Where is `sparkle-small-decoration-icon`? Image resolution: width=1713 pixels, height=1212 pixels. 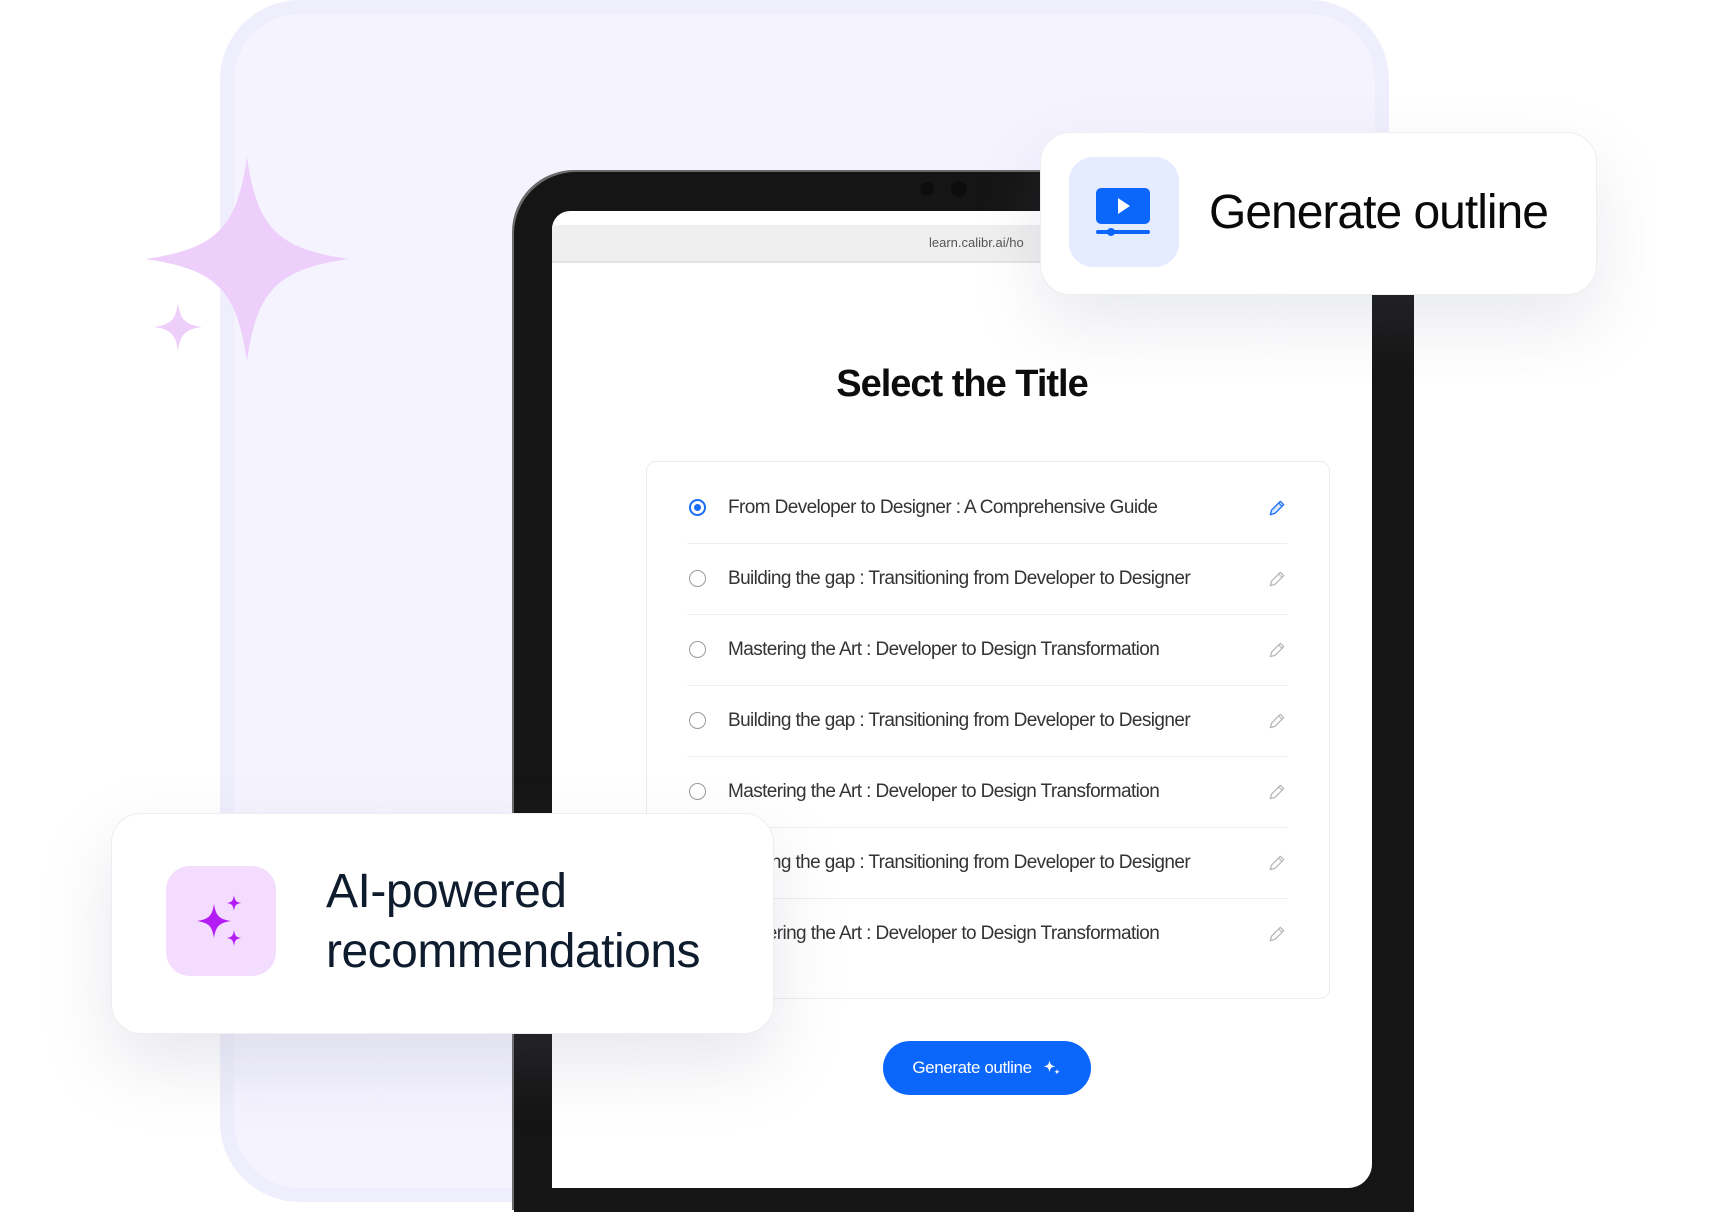
sparkle-small-decoration-icon is located at coordinates (178, 327).